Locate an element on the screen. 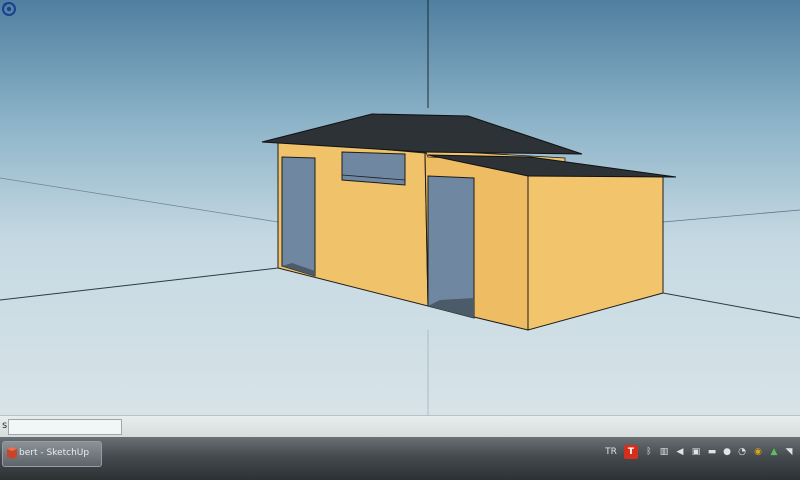 The image size is (800, 480). overflow-icon: ◥ is located at coordinates (789, 452).